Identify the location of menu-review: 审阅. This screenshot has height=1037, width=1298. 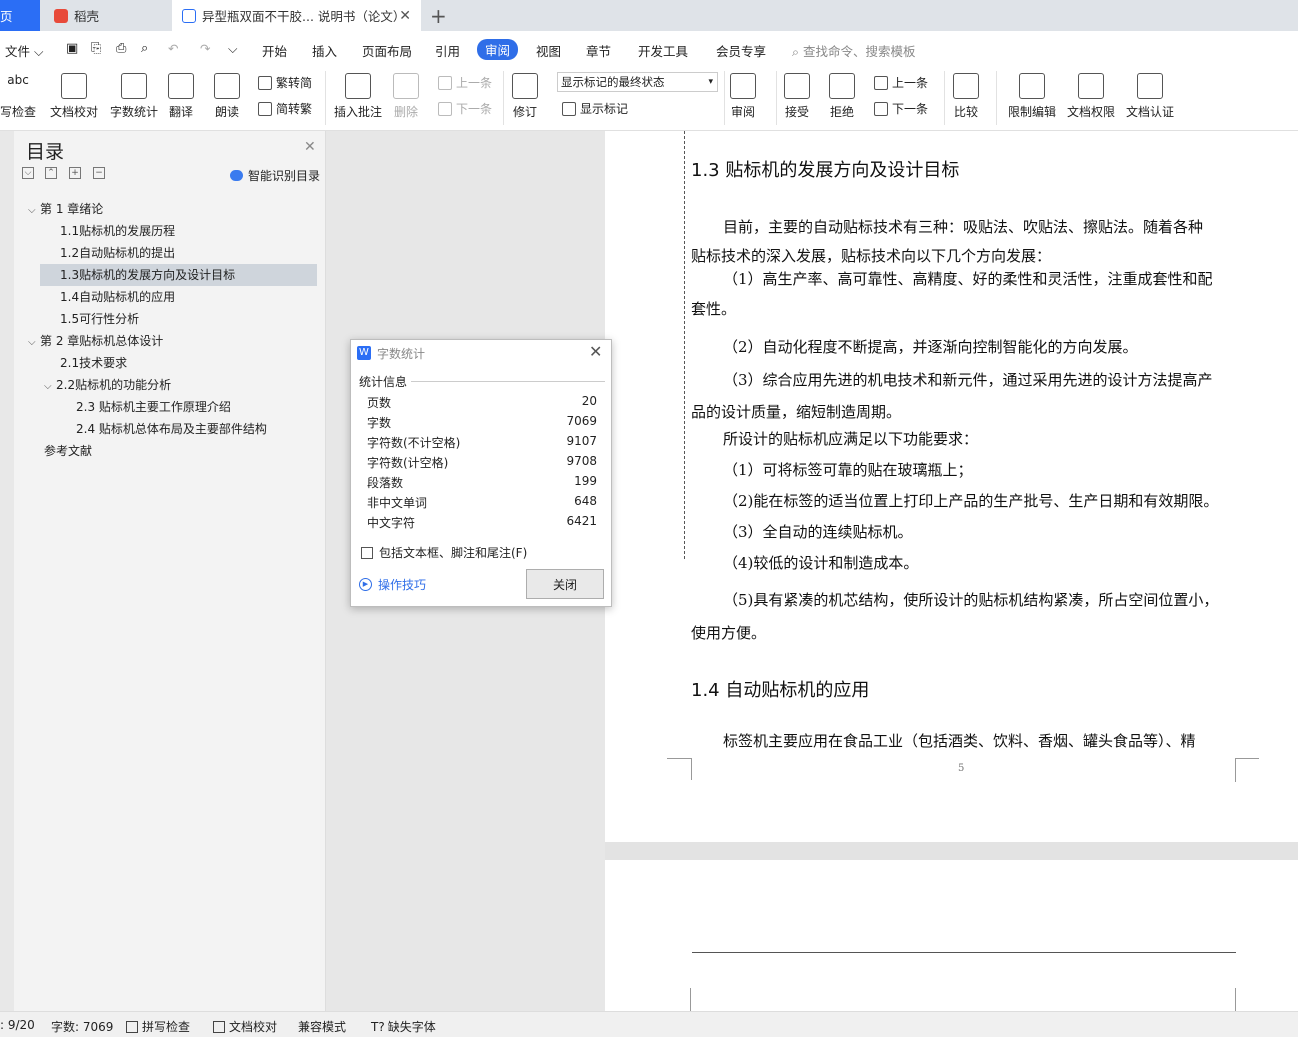
(498, 49).